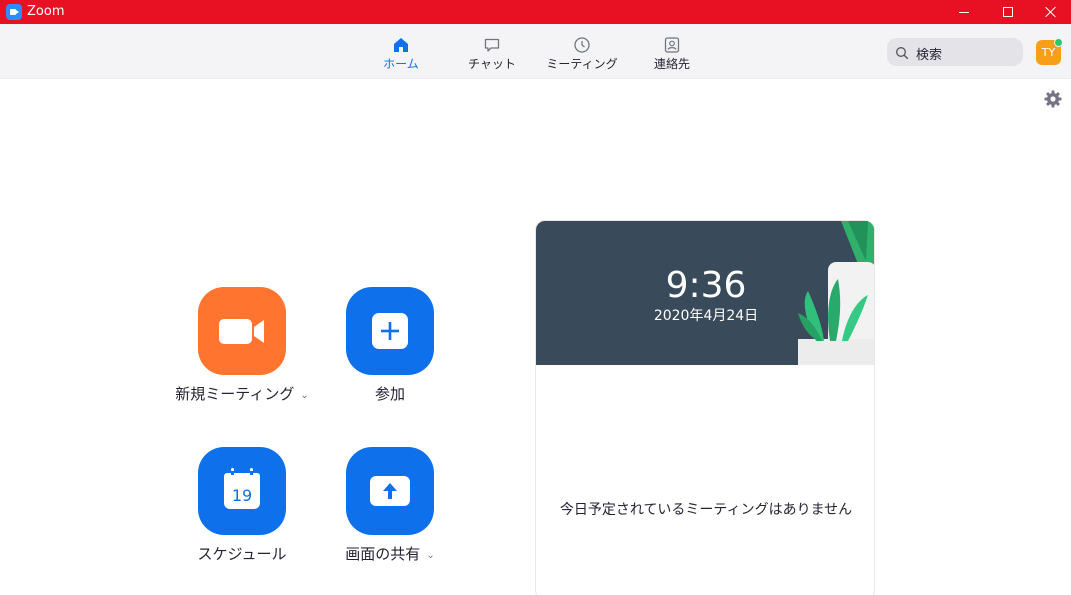 The width and height of the screenshot is (1071, 595). I want to click on search-placeholder: 検索, so click(929, 55).